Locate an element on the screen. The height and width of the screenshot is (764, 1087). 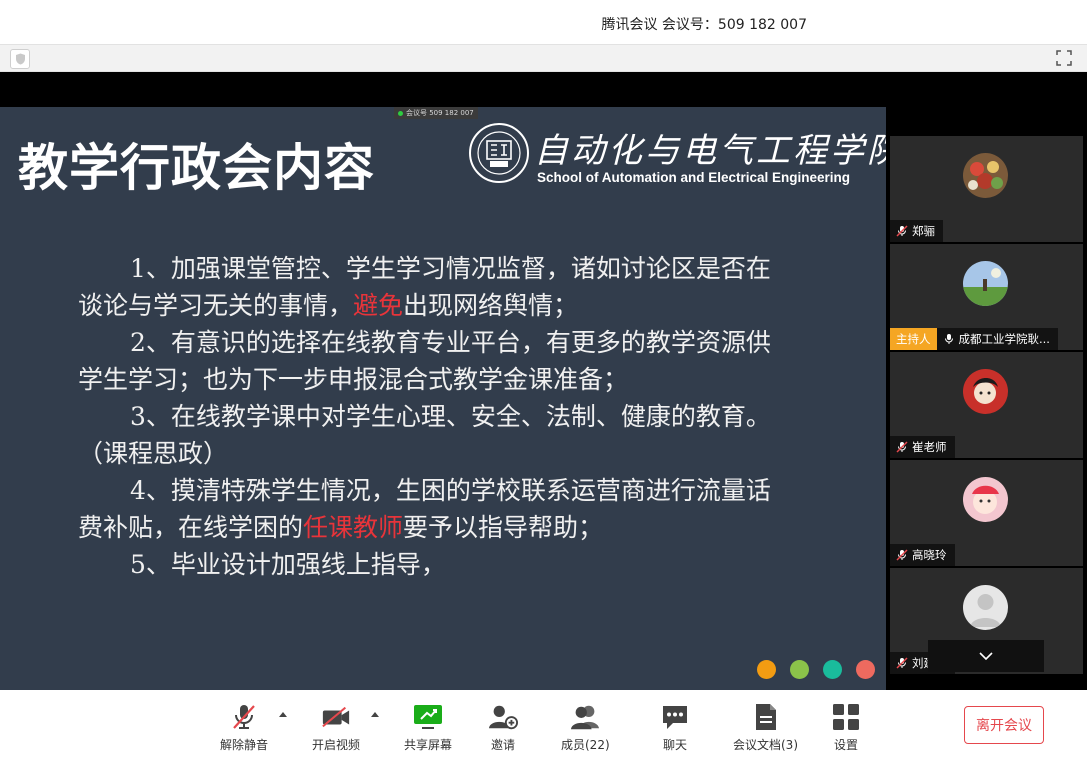
participant-tile: 高晓玲 is located at coordinates (986, 513).